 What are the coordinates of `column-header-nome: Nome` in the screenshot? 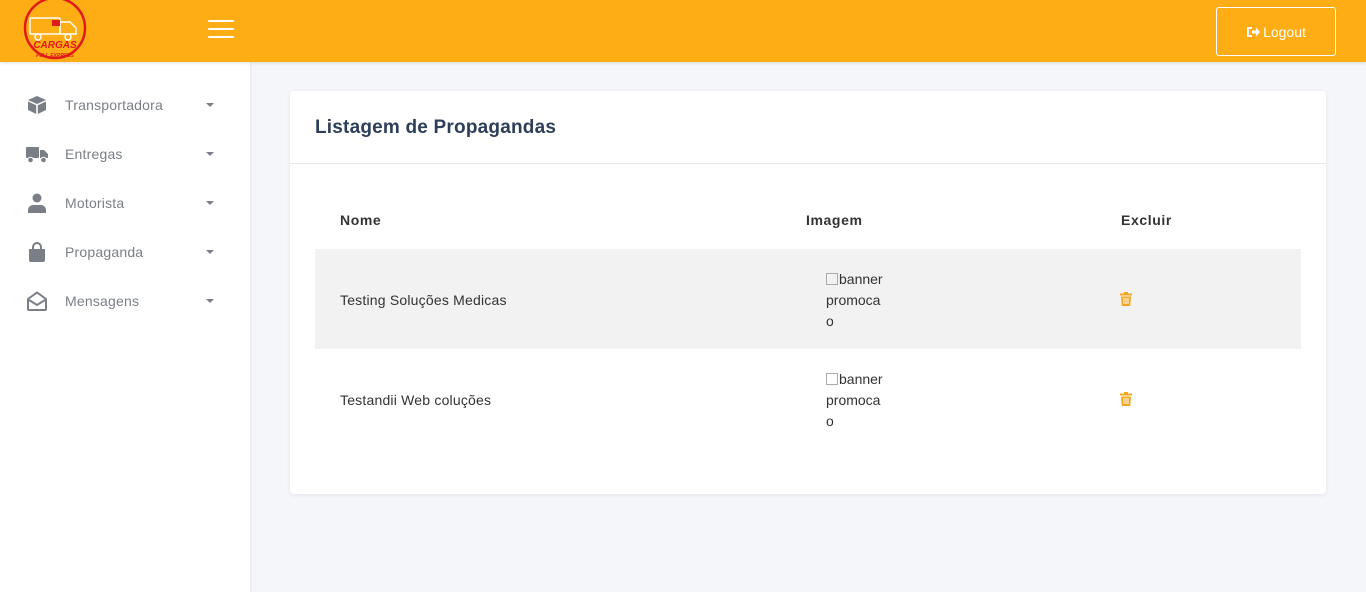 It's located at (361, 220).